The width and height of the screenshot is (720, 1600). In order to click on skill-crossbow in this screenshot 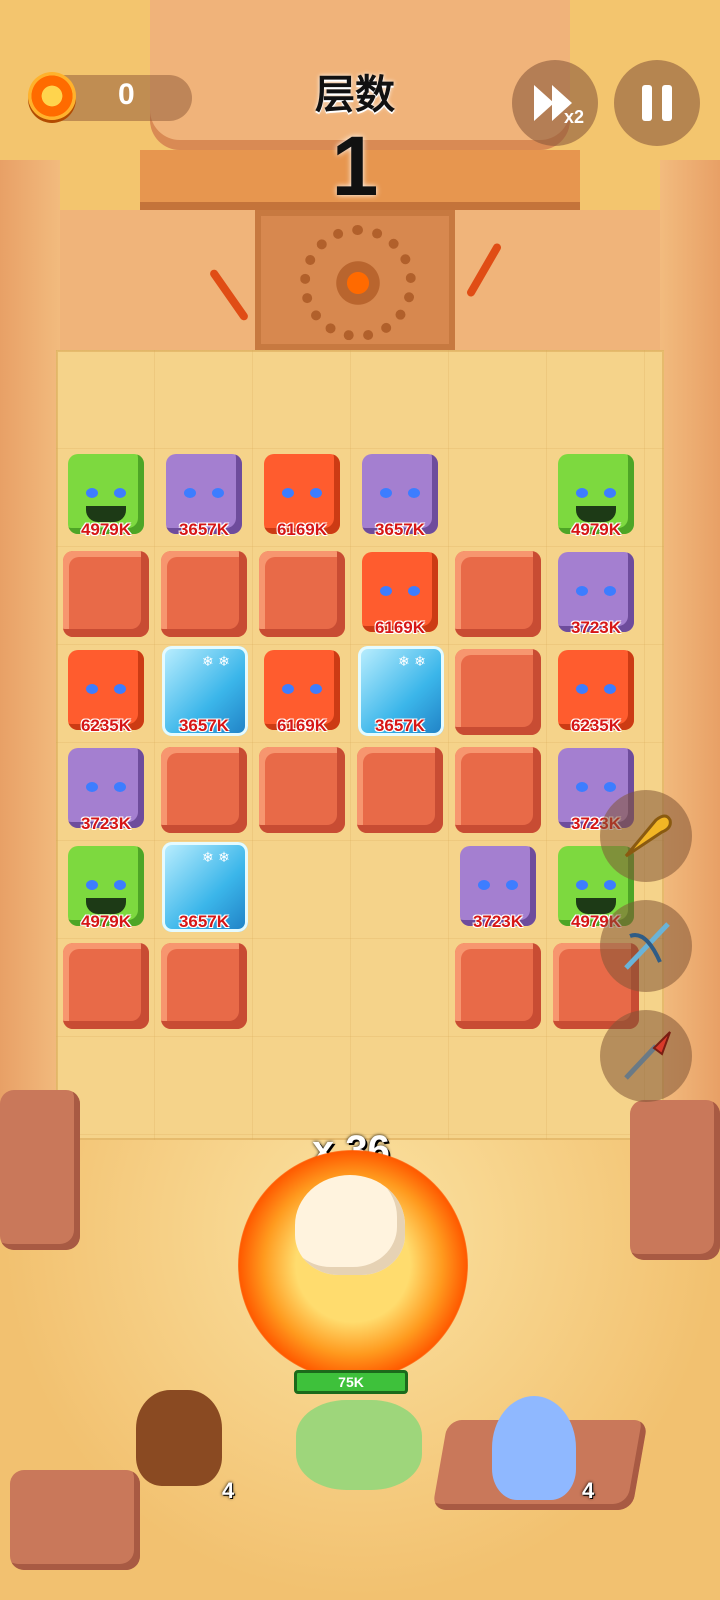, I will do `click(646, 946)`.